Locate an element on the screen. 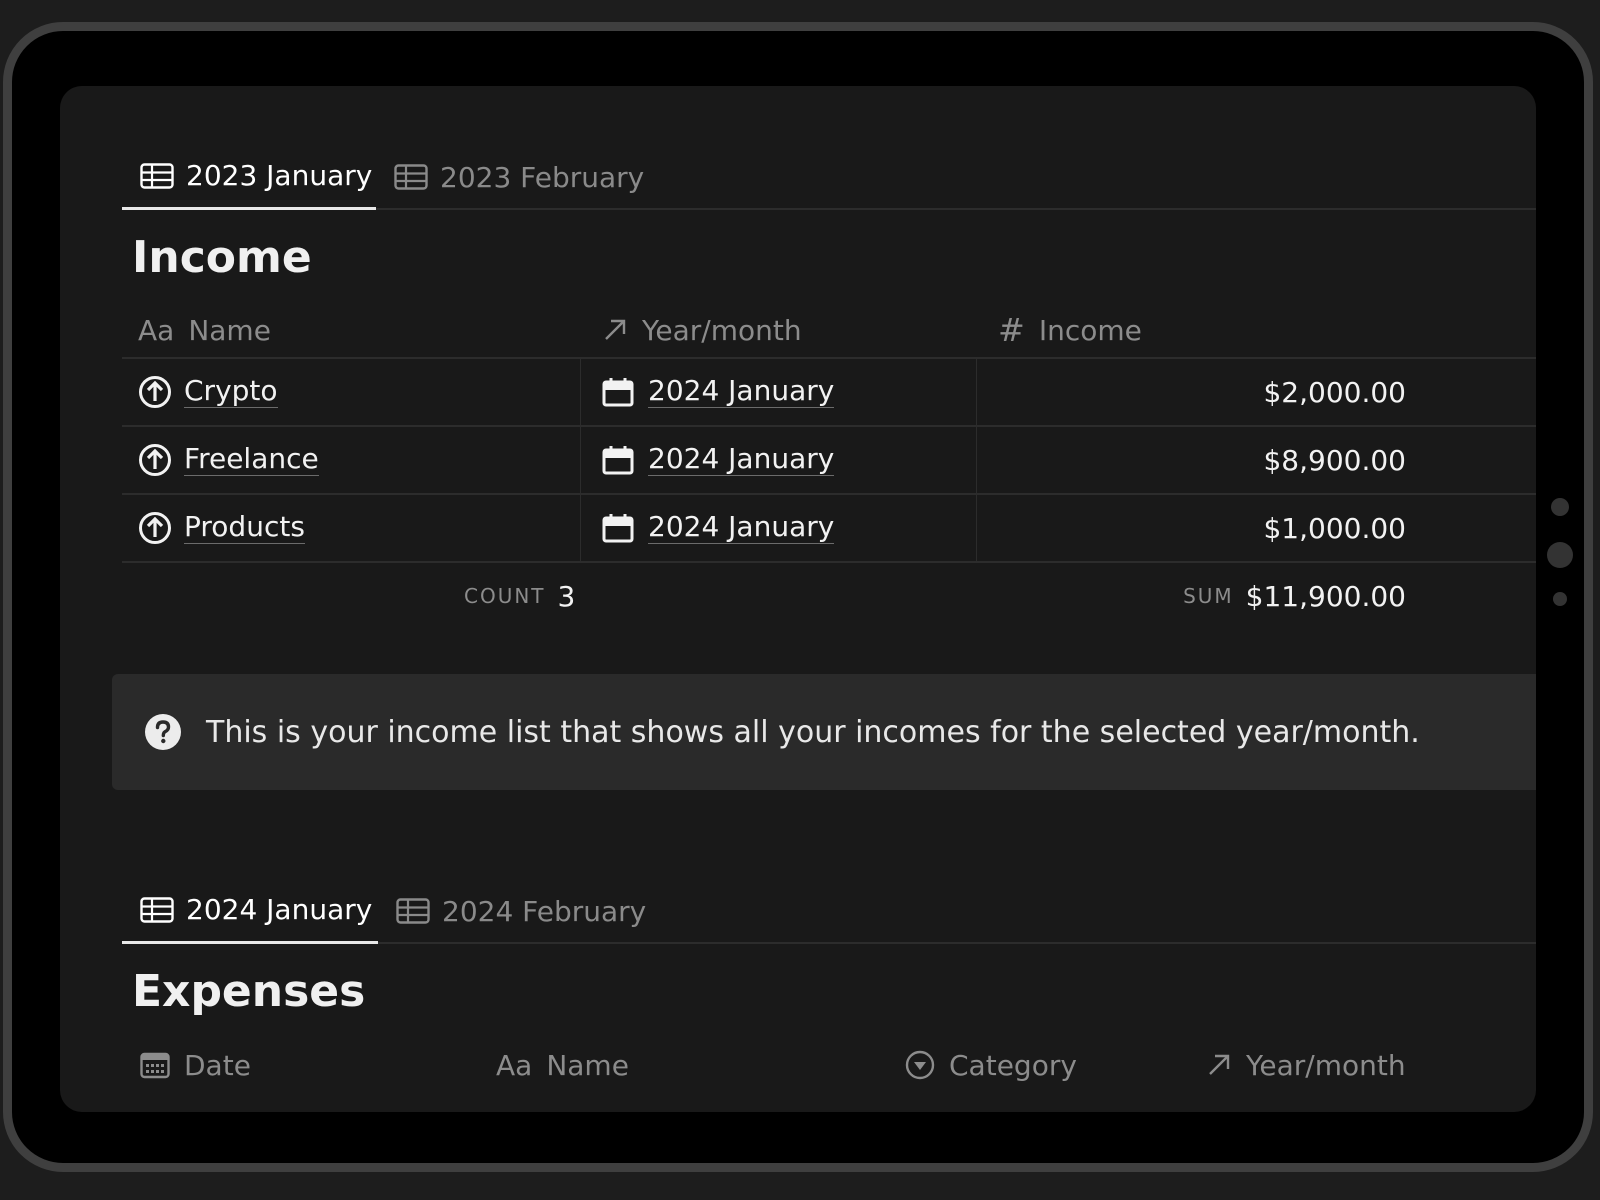 The height and width of the screenshot is (1200, 1600). number-hash-icon: # is located at coordinates (1011, 330).